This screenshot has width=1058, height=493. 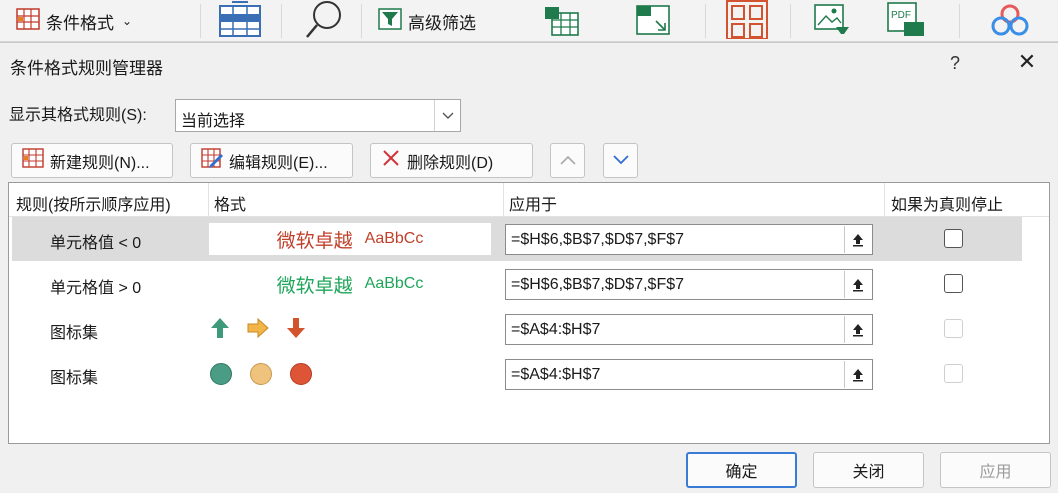 I want to click on image-icon, so click(x=832, y=21).